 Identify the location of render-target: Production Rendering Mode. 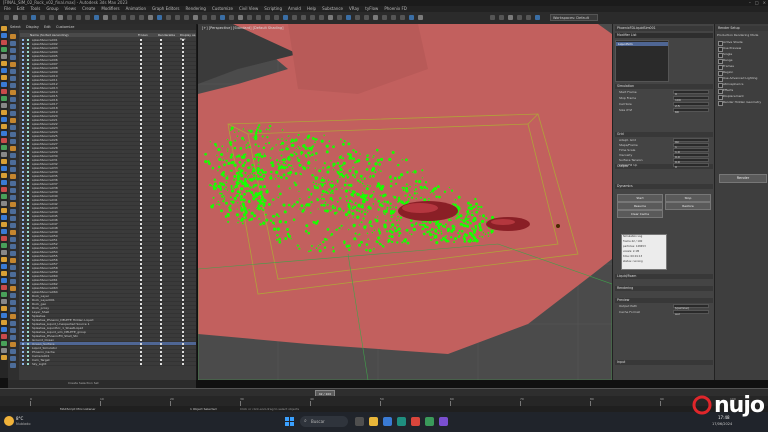
(742, 35).